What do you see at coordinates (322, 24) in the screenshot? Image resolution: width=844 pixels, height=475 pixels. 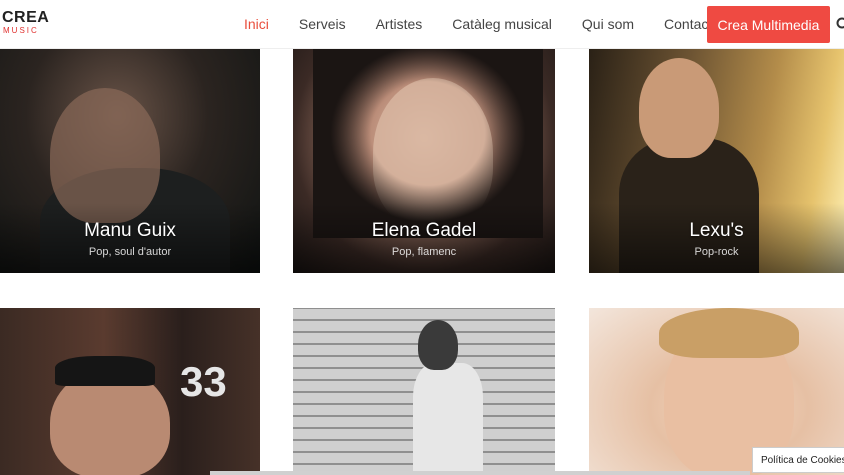 I see `nav-item-serveis: Serveis` at bounding box center [322, 24].